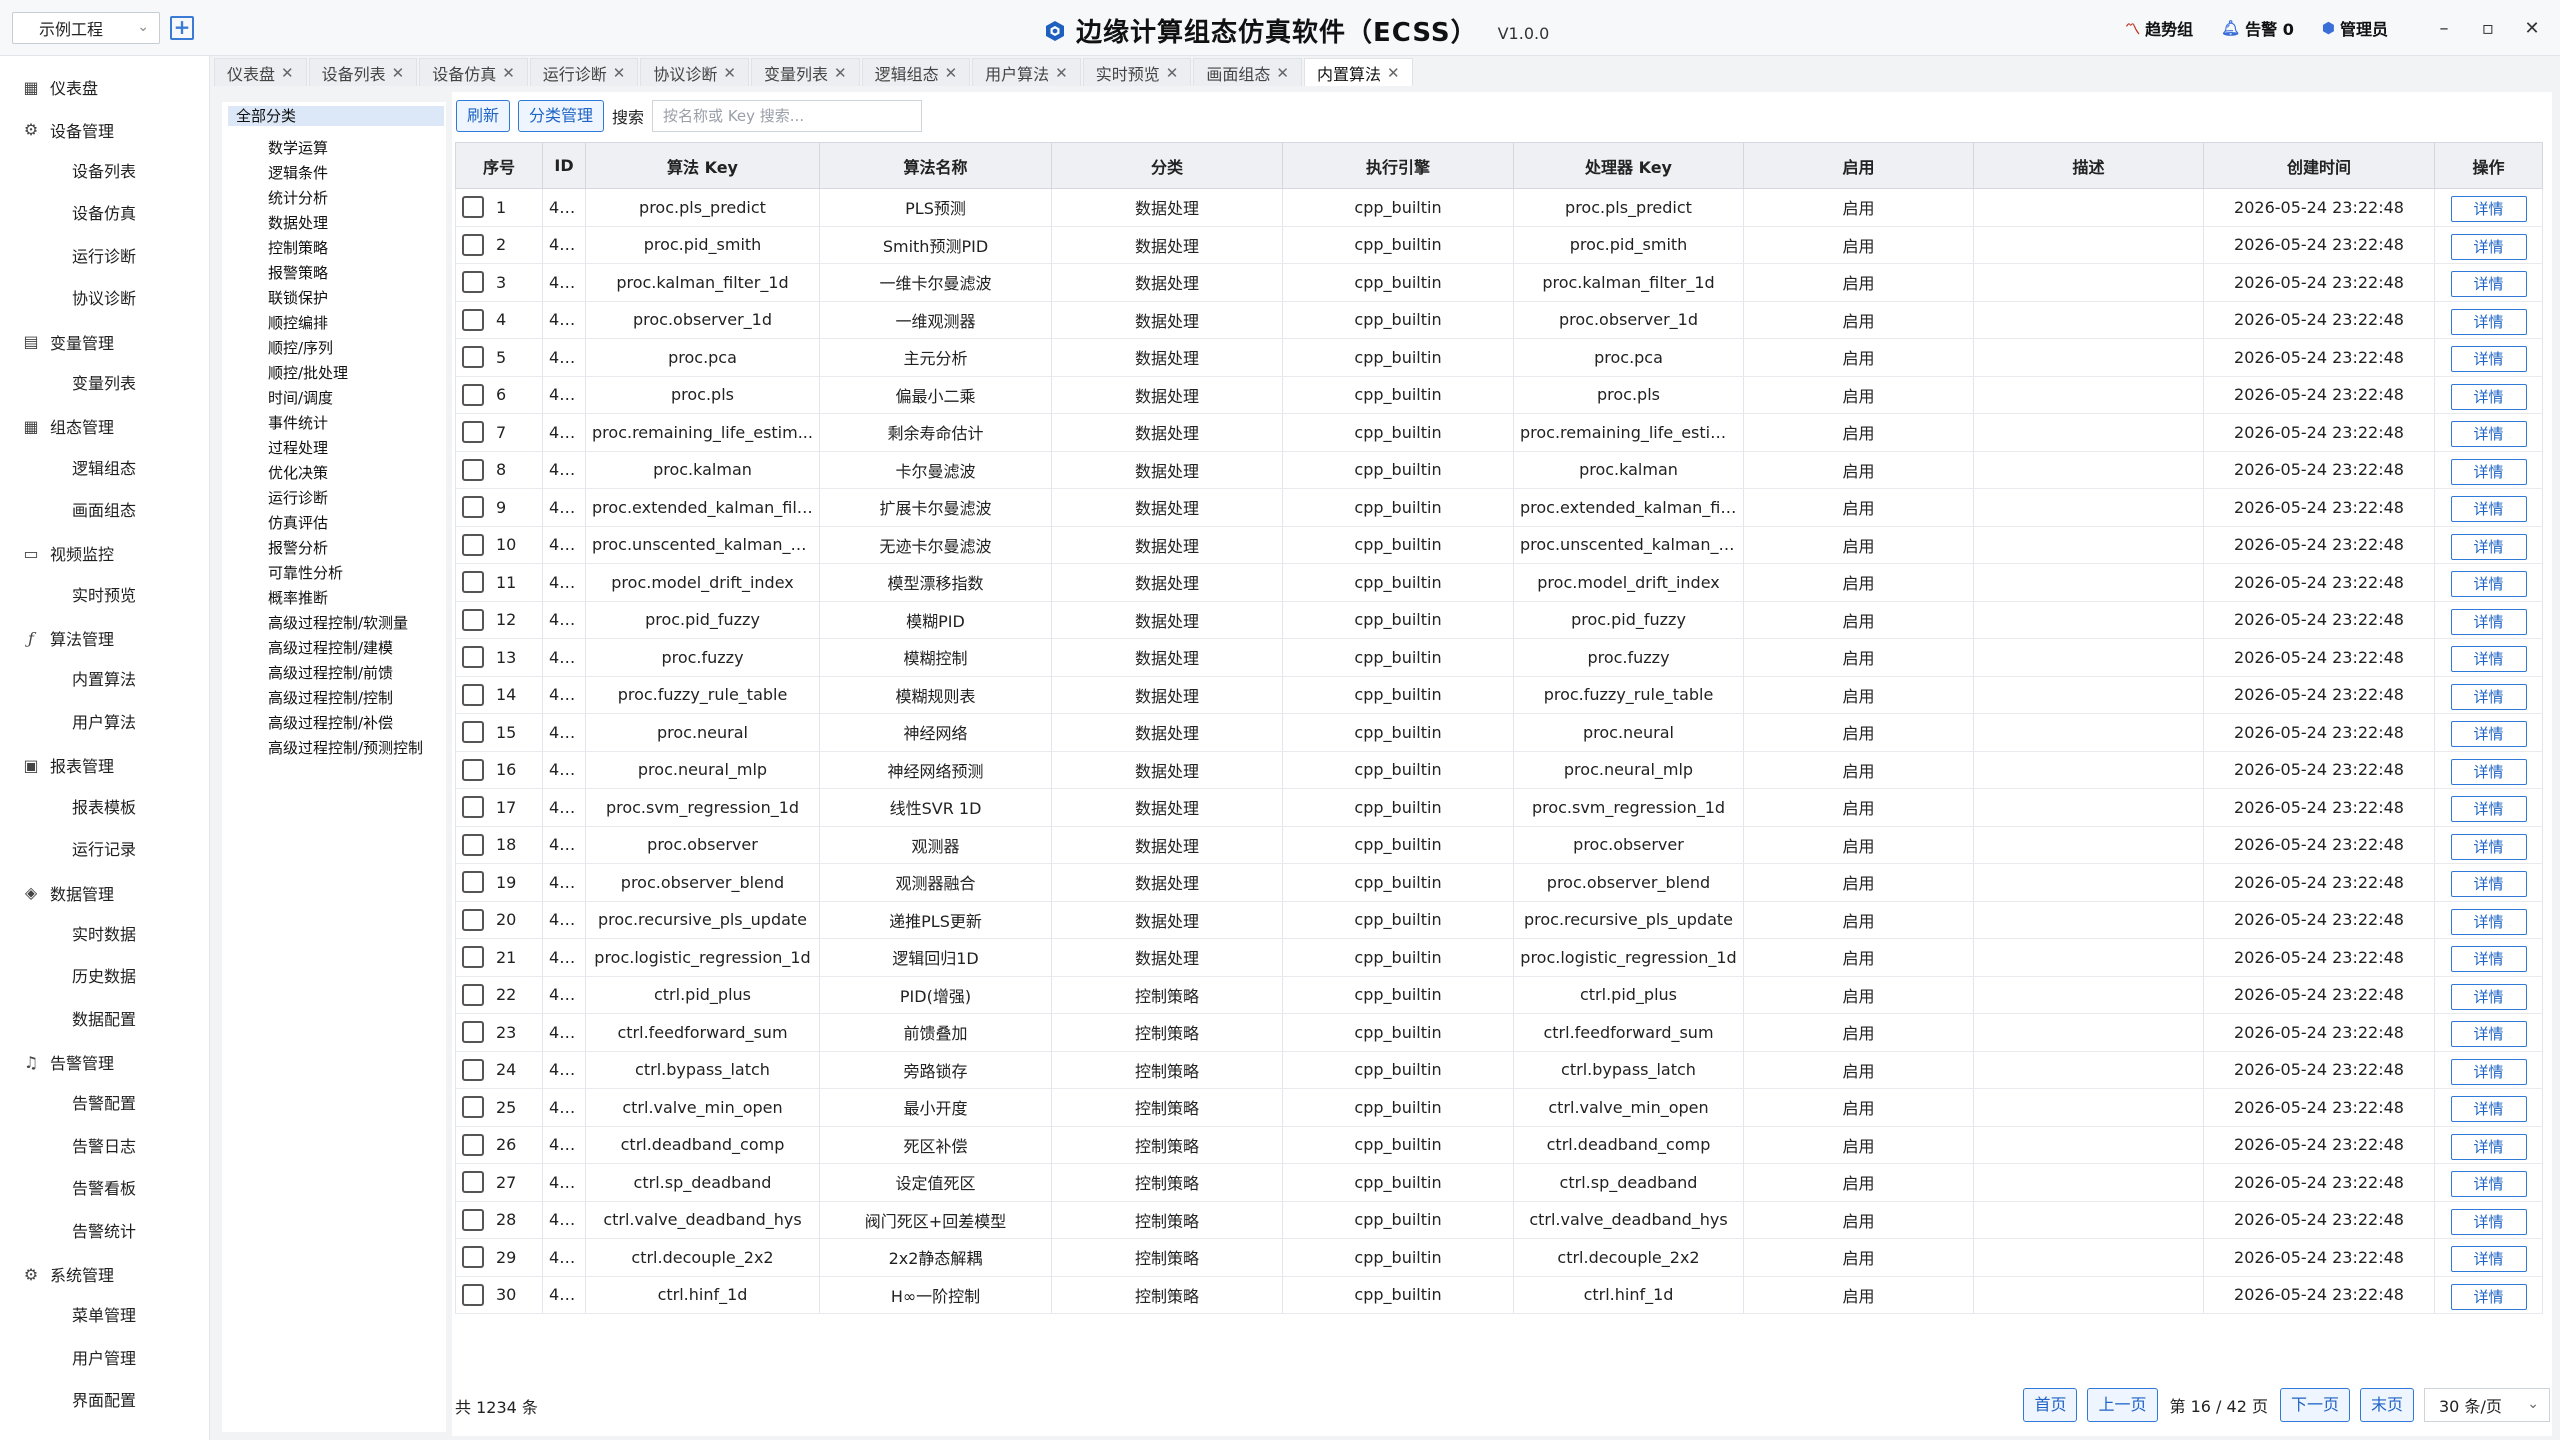  I want to click on sidebar-item: 告警统计, so click(104, 1232).